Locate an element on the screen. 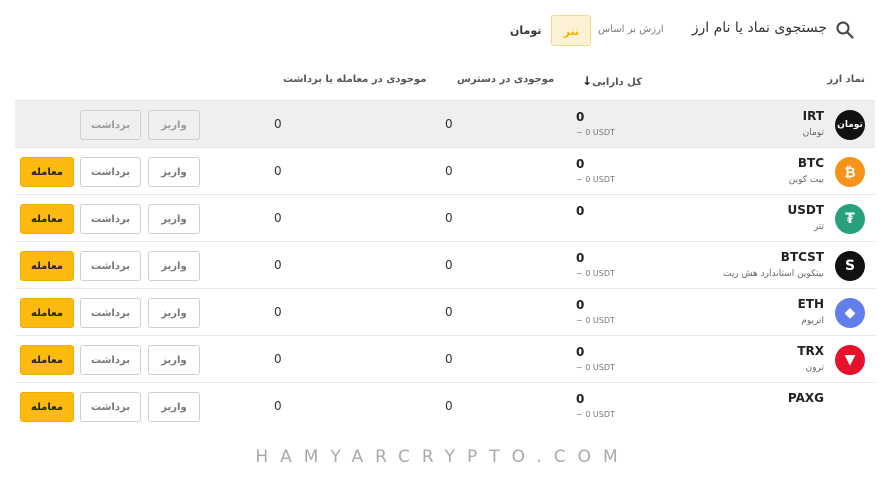 The image size is (885, 490). coin-symbol: IRT is located at coordinates (813, 116).